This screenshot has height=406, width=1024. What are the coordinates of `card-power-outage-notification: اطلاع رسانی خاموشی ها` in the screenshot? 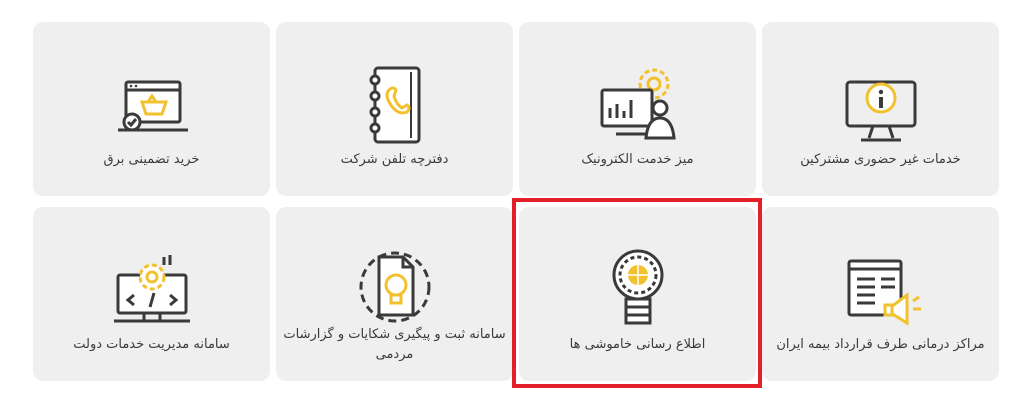 It's located at (637, 294).